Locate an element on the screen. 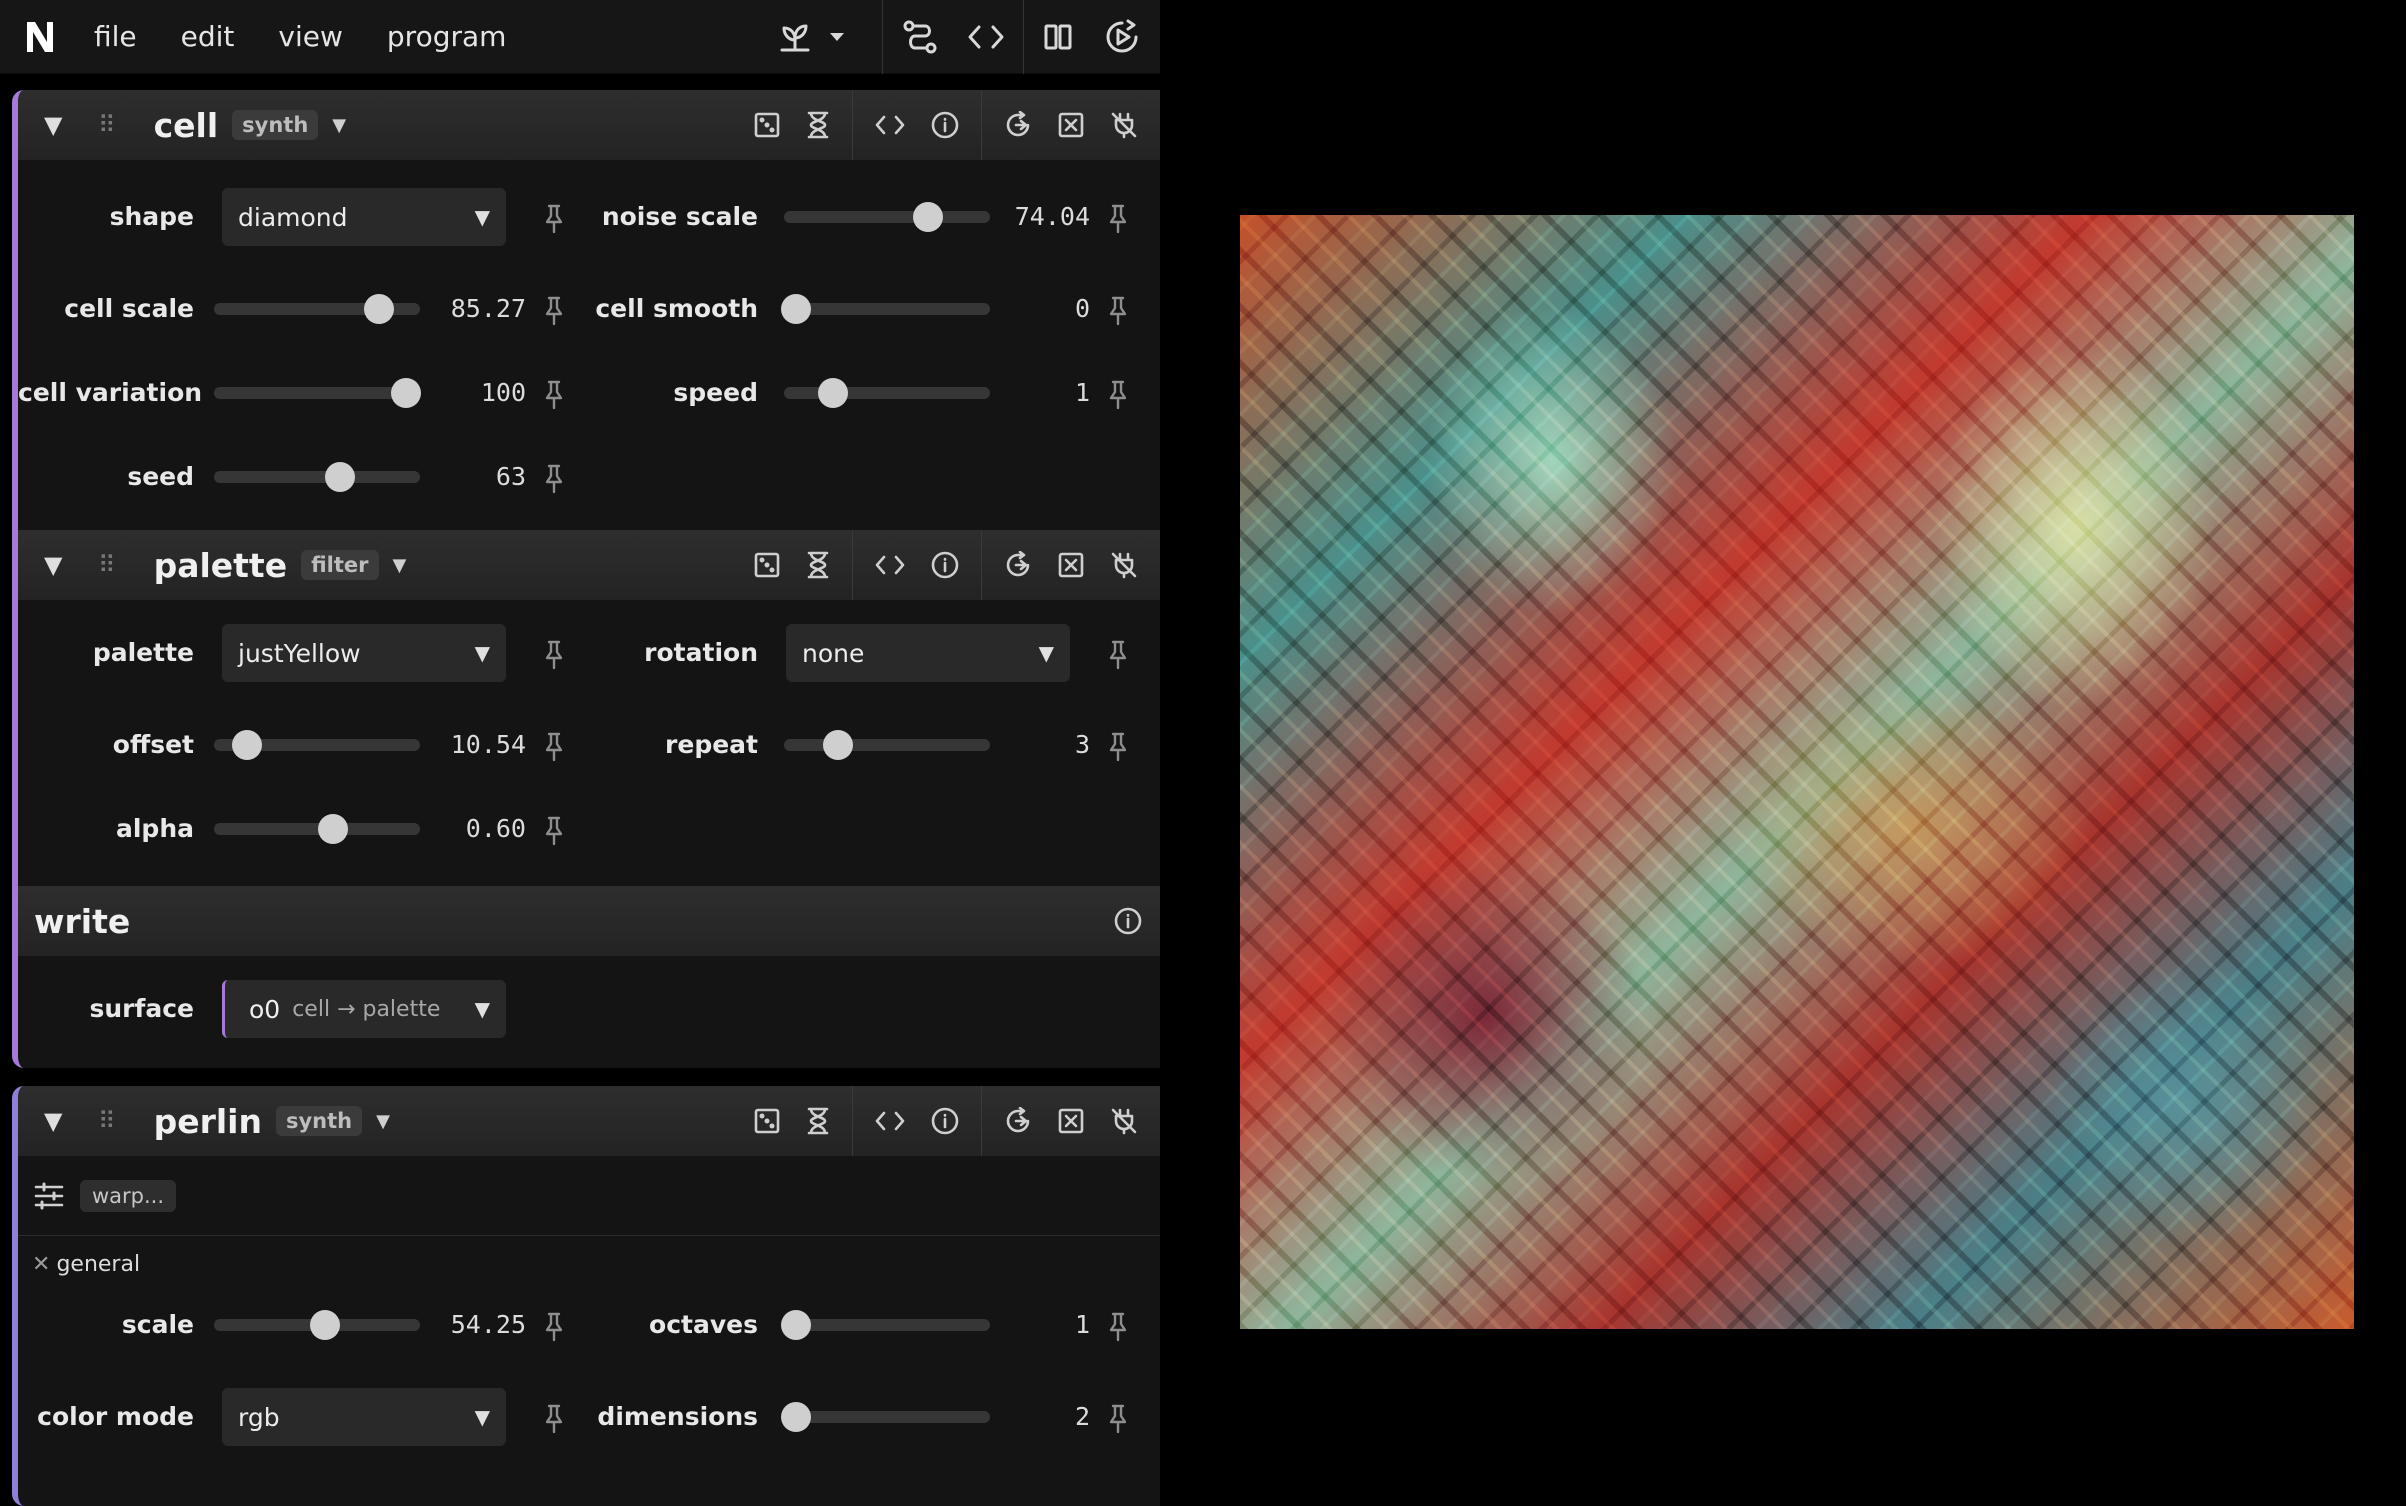  menu-file: file is located at coordinates (119, 36).